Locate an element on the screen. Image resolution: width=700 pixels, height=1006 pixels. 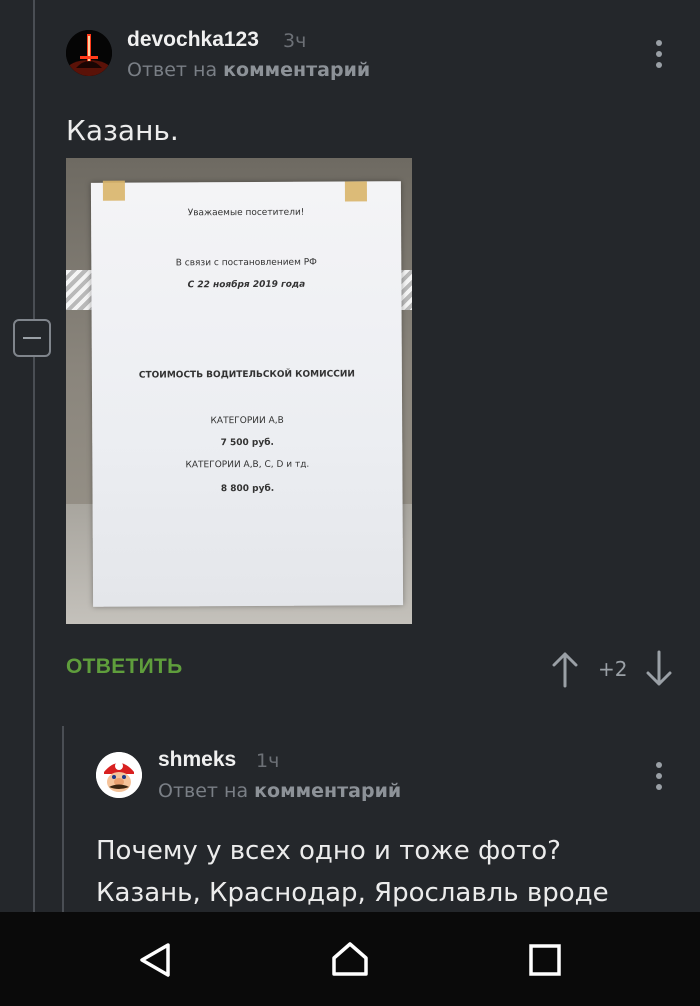
arrow-up-icon is located at coordinates (565, 669).